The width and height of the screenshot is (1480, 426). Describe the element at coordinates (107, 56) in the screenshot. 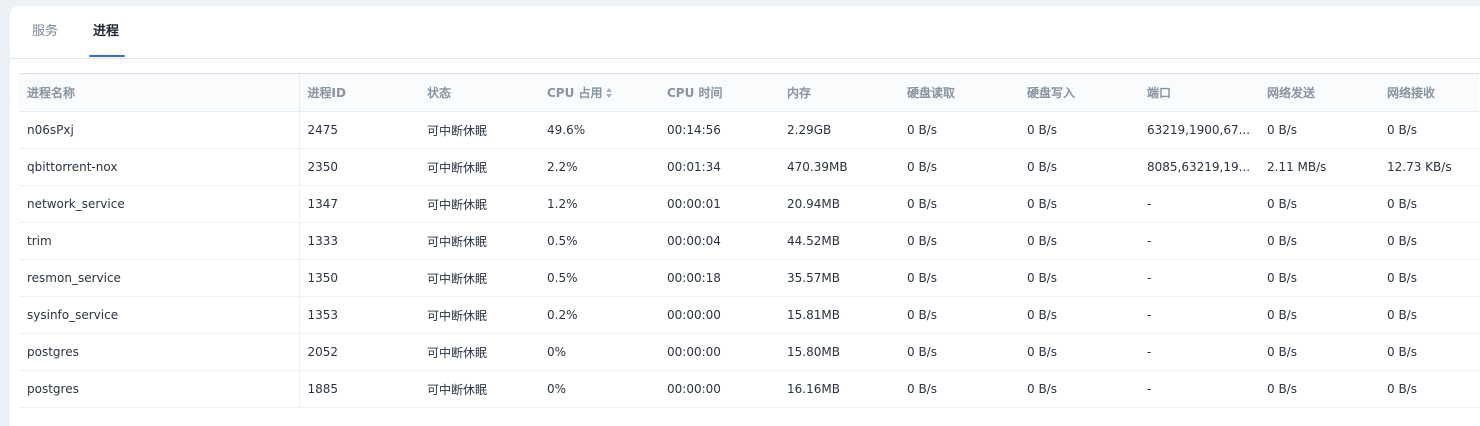

I see `active-tab-indicator` at that location.